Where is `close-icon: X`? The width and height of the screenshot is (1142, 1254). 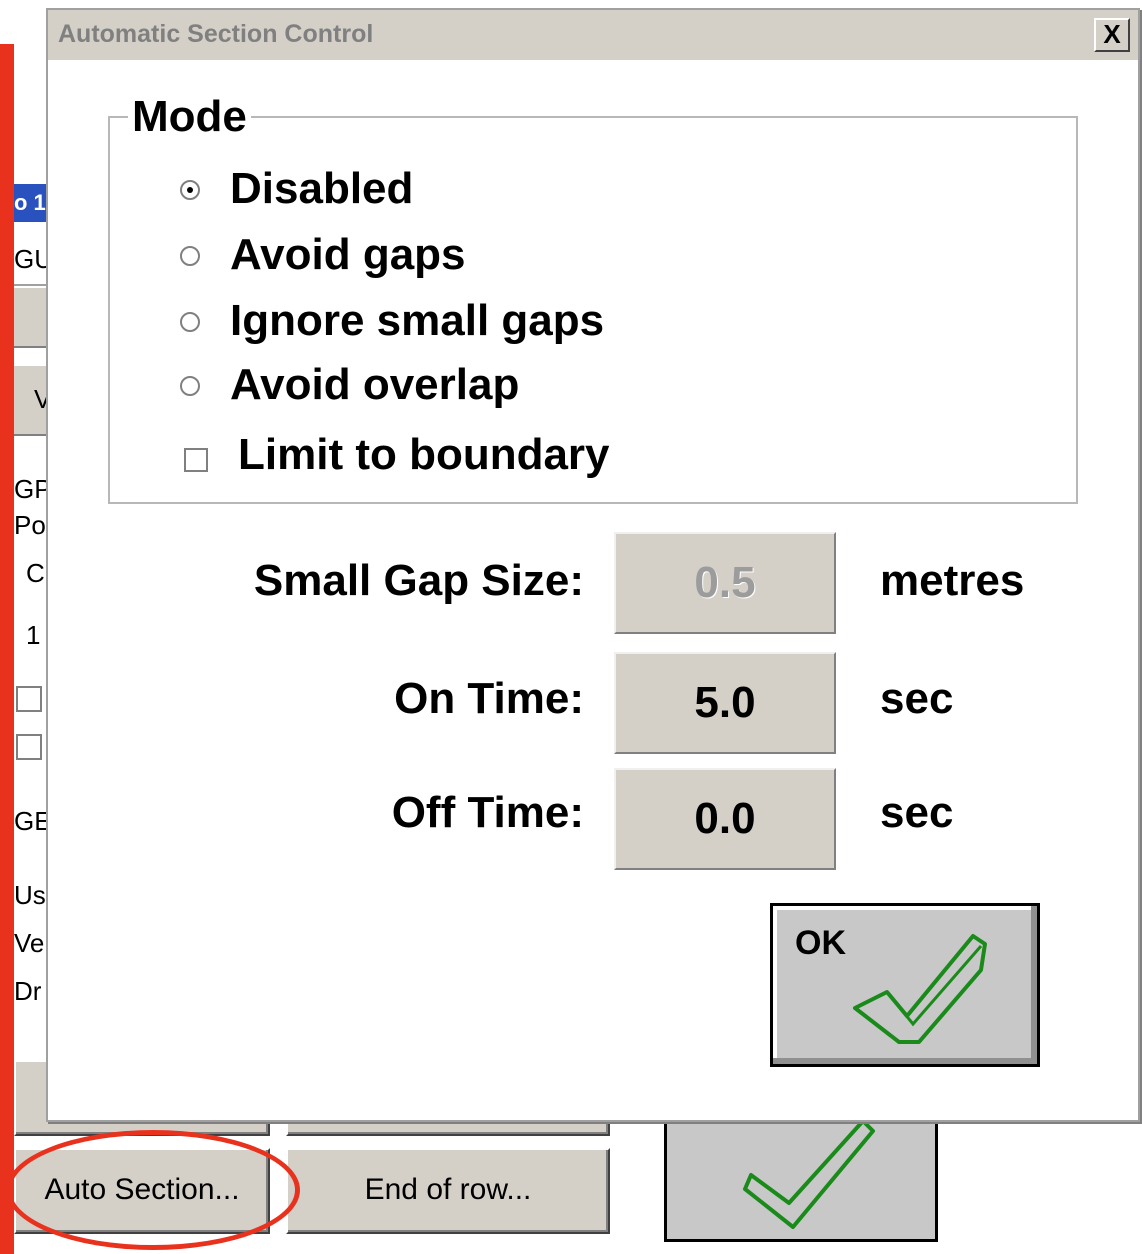 close-icon: X is located at coordinates (1112, 34).